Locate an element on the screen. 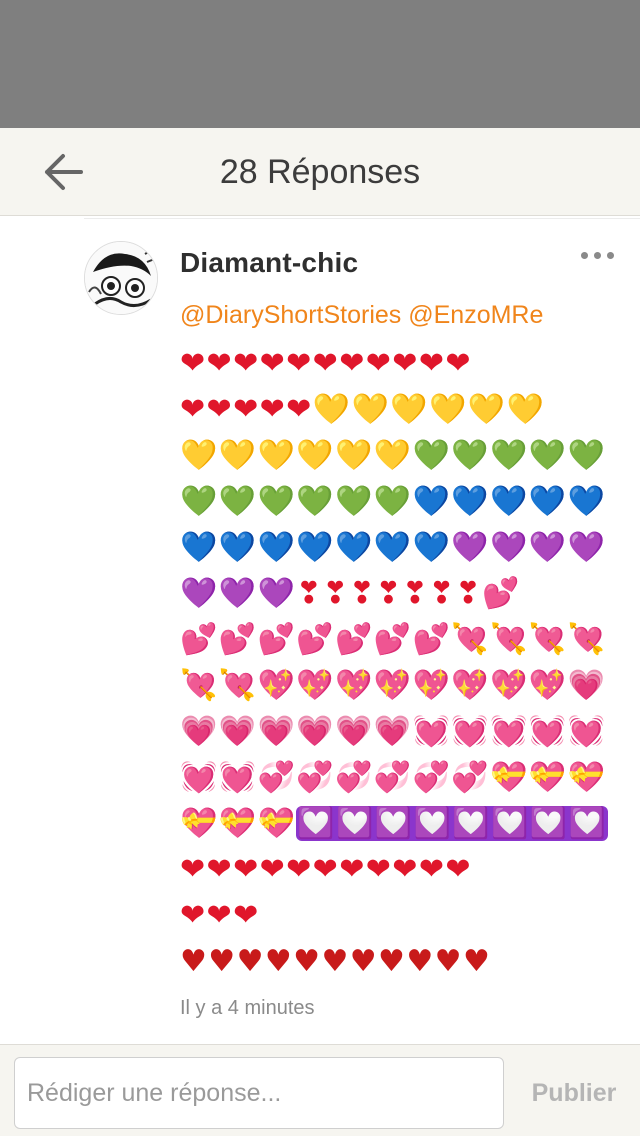 The image size is (640, 1136). emoji-run: ❤❤❤❤❤ is located at coordinates (246, 409).